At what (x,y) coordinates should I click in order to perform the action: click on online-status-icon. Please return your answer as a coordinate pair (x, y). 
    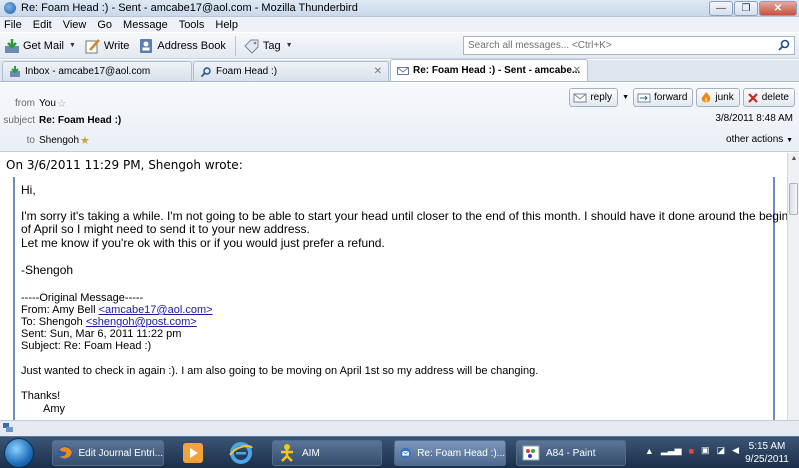
    Looking at the image, I should click on (8, 428).